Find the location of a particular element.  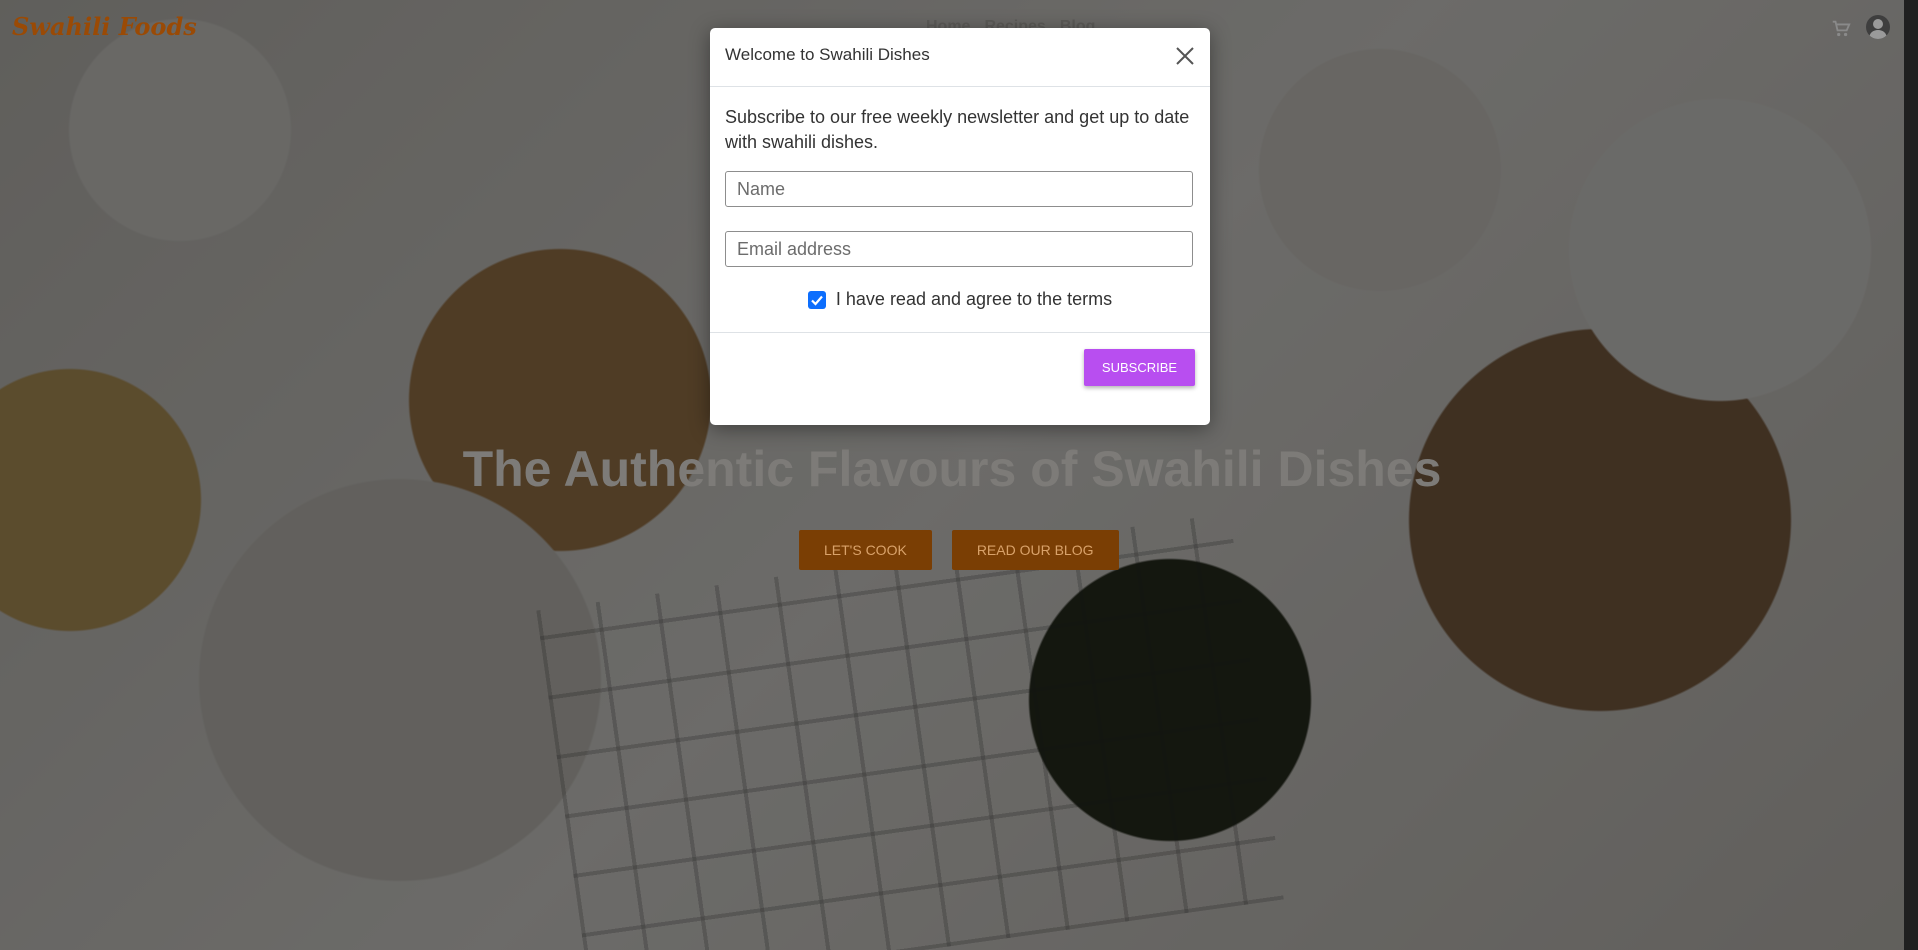

scrollbar is located at coordinates (1911, 475).